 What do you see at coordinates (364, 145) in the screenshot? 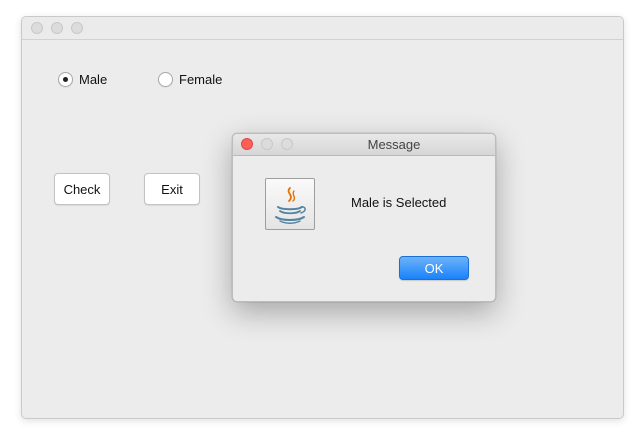
I see `dialog-title-bar: Message` at bounding box center [364, 145].